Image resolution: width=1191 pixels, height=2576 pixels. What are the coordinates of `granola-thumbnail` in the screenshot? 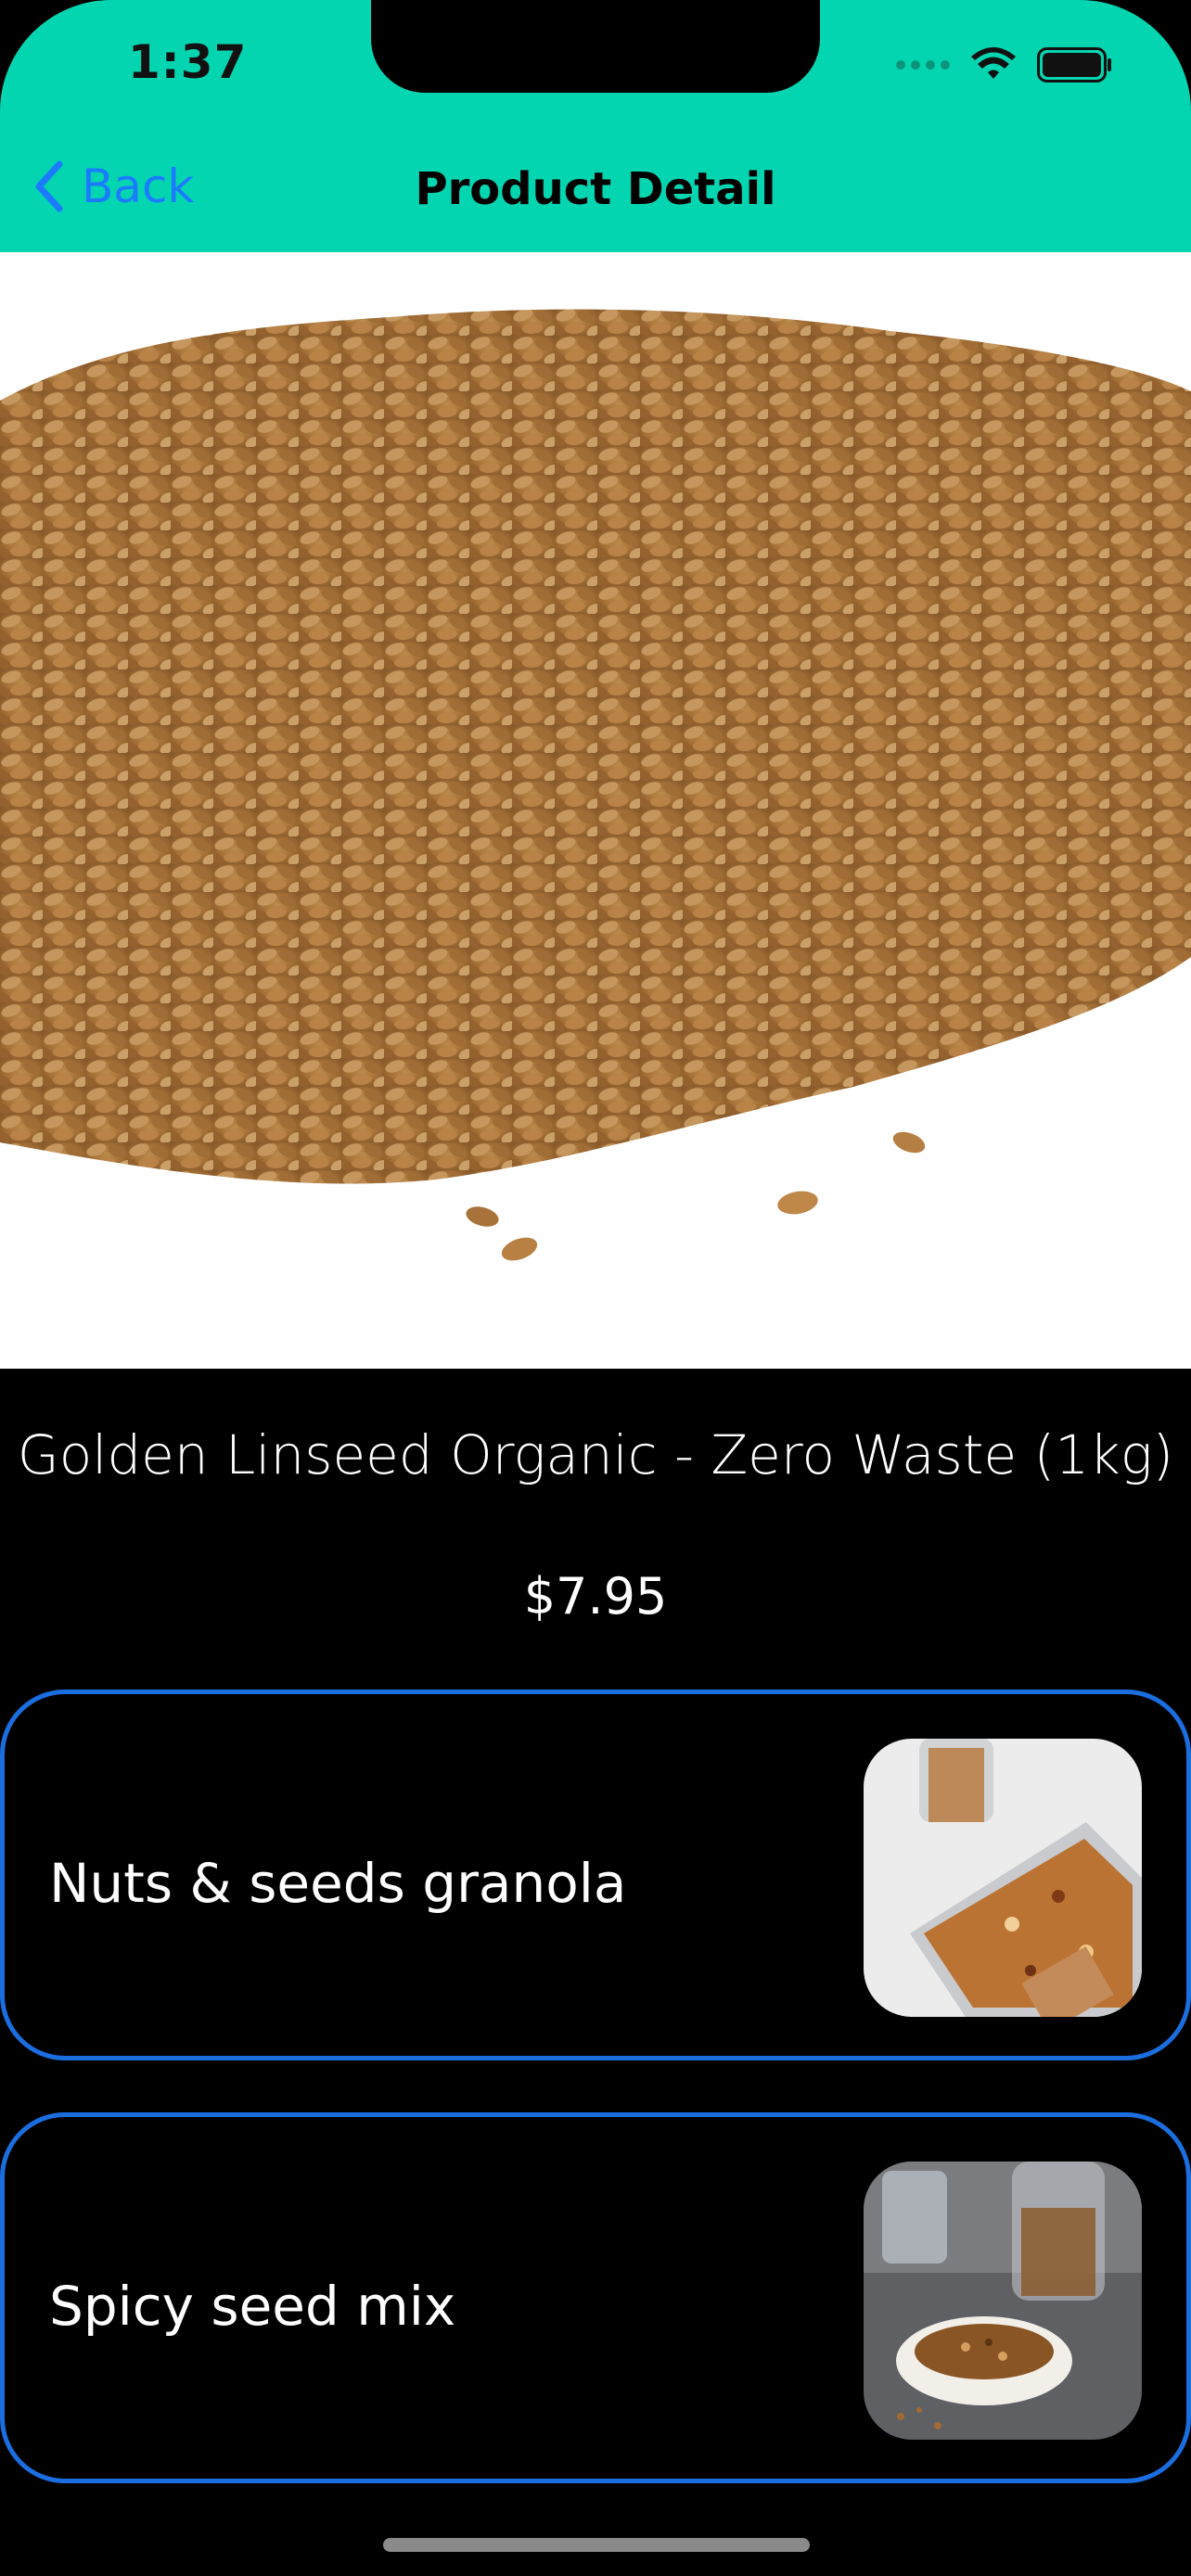 It's located at (1003, 1878).